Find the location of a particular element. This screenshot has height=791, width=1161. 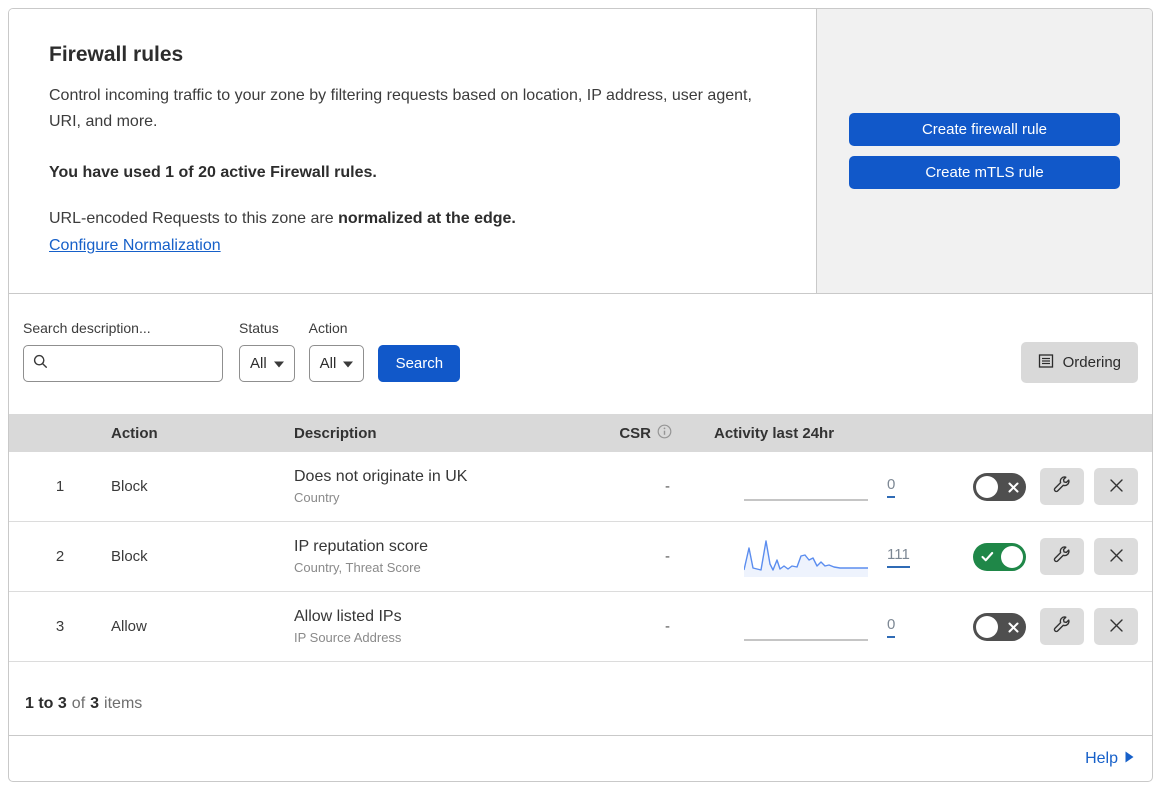

search-input-wrapper is located at coordinates (123, 363).